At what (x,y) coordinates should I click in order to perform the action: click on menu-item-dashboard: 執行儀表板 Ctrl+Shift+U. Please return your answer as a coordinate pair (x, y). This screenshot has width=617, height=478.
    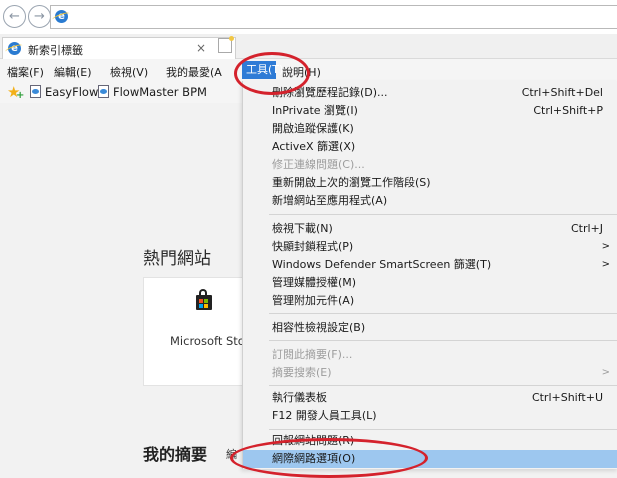
    Looking at the image, I should click on (430, 398).